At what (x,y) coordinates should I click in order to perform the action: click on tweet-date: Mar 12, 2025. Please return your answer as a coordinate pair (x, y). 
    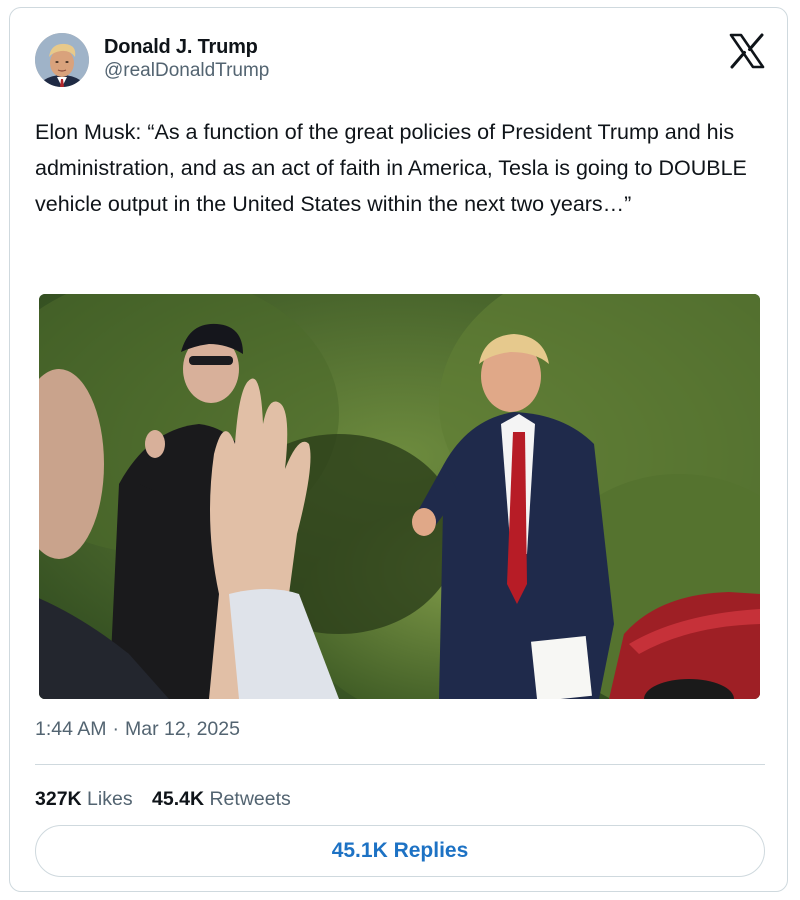
    Looking at the image, I should click on (182, 729).